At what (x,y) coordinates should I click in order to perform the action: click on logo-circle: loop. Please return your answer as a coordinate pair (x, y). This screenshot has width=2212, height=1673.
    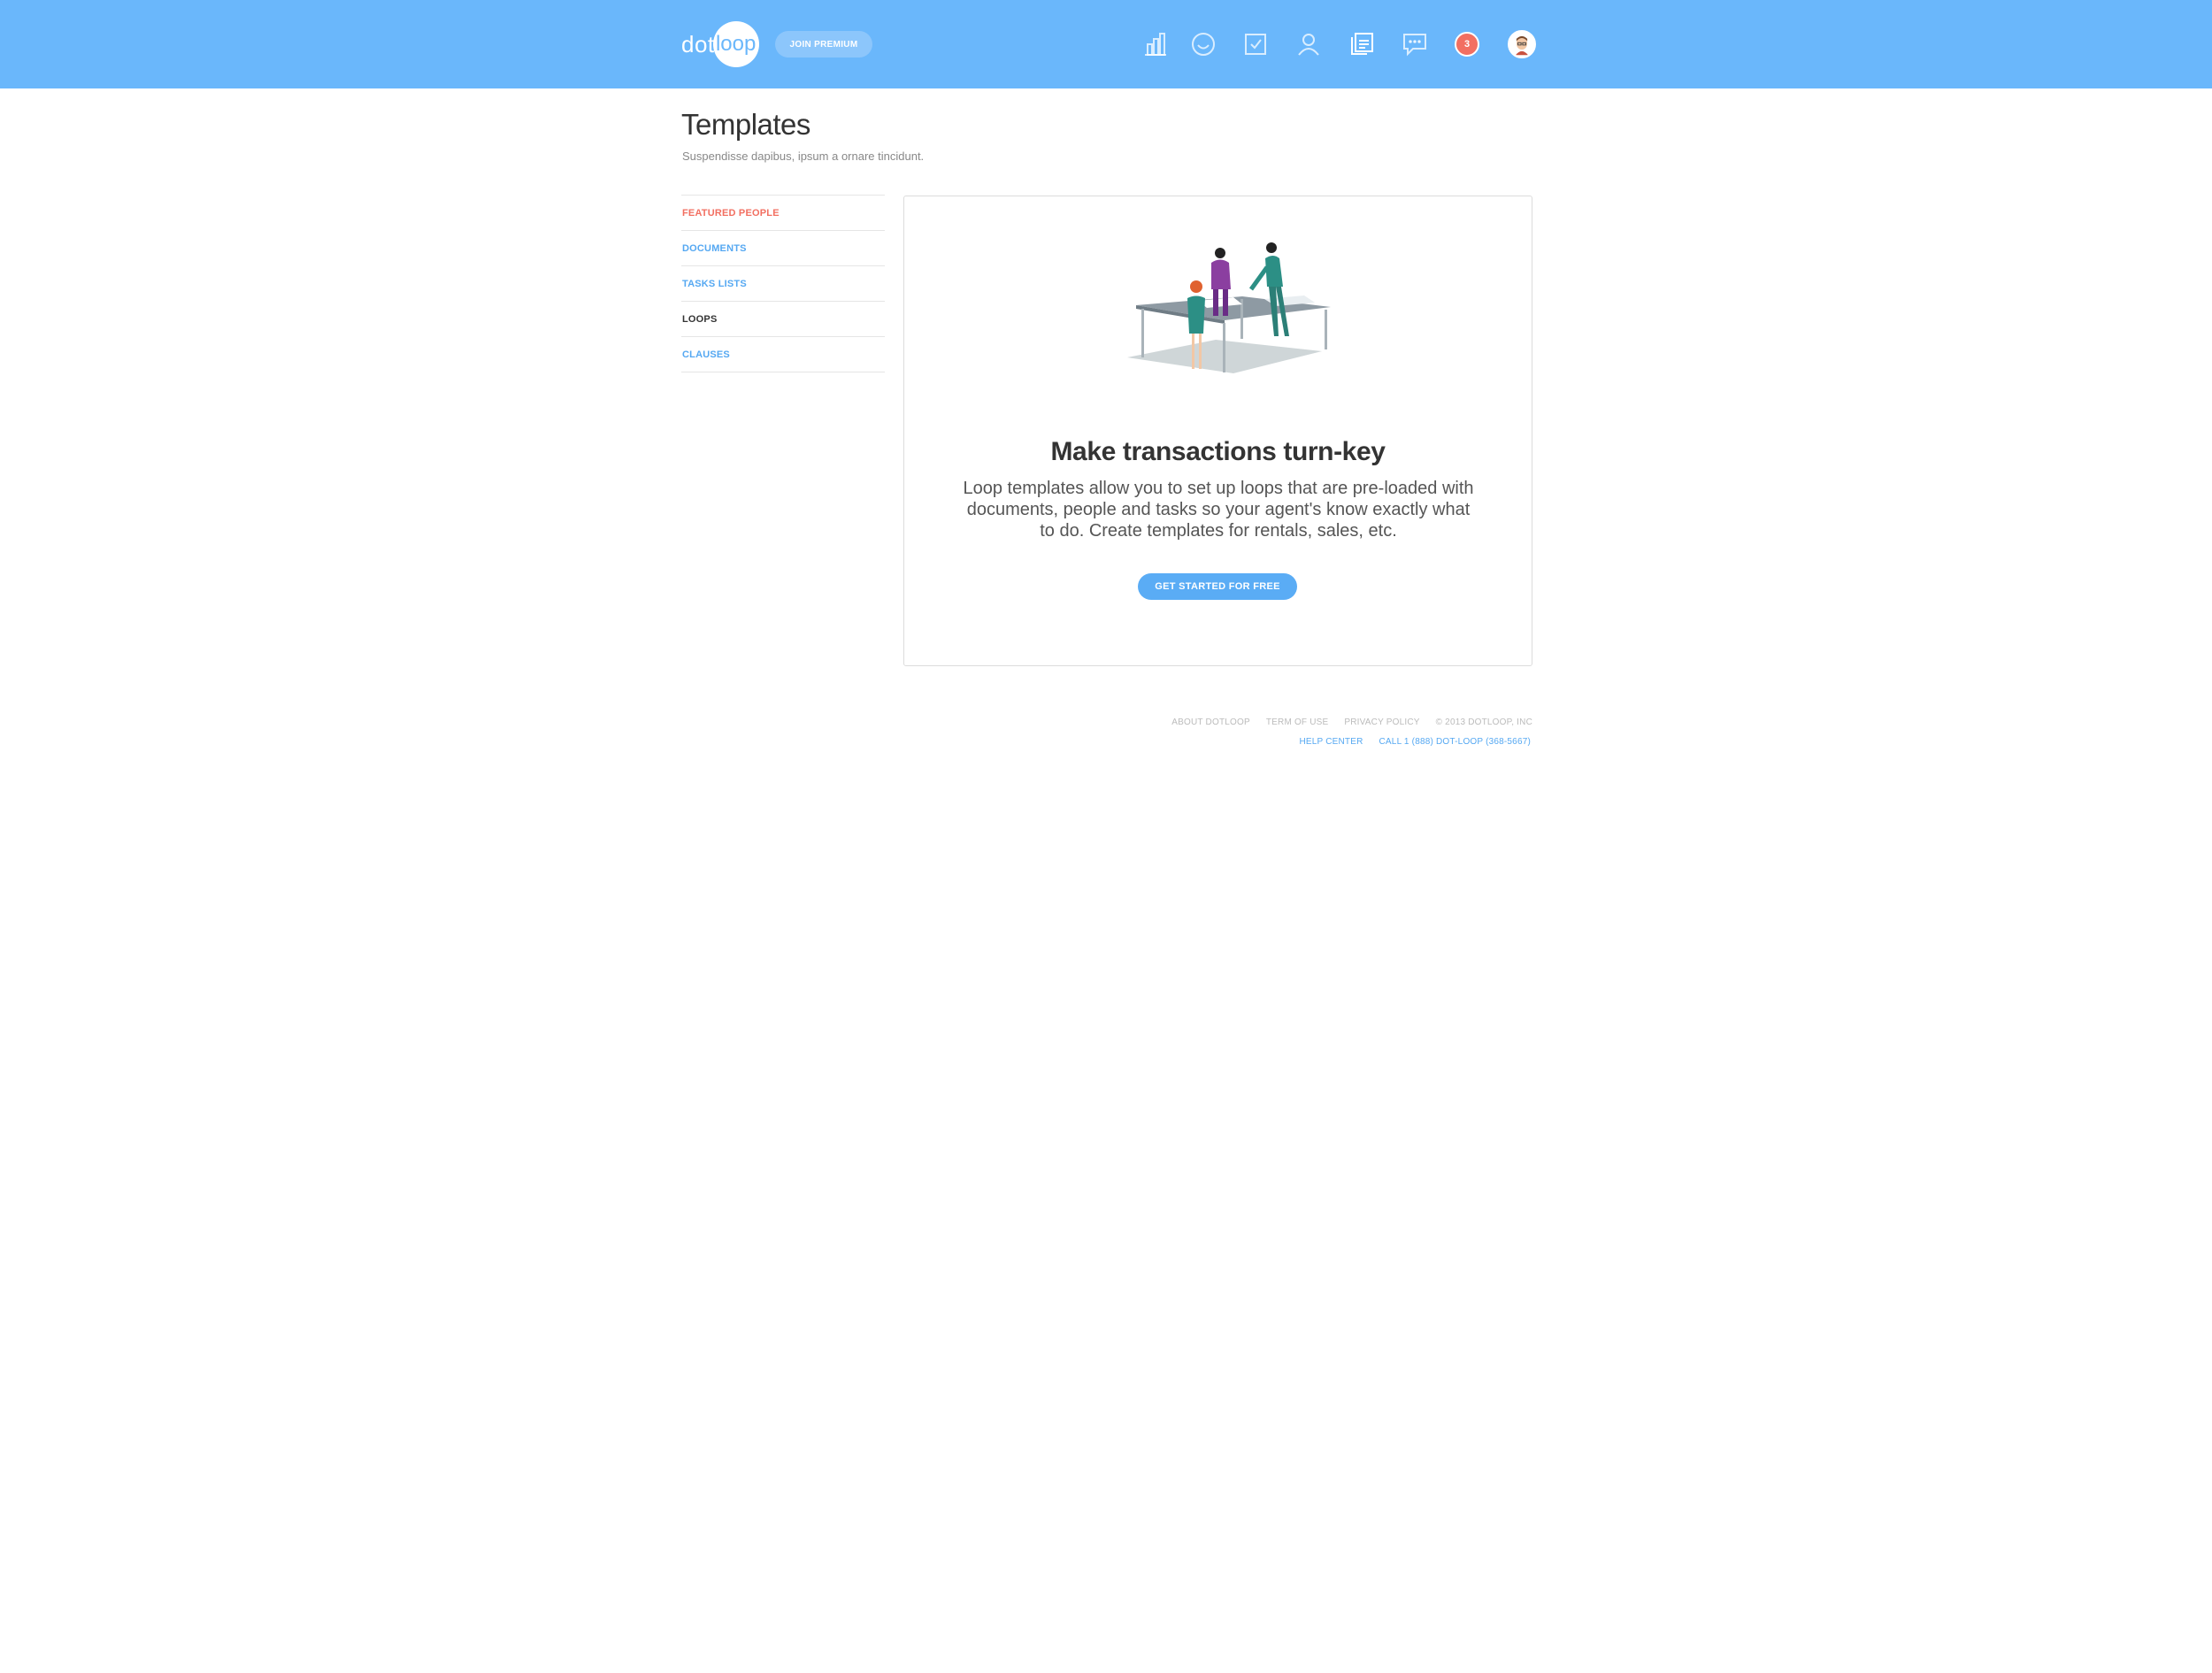
    Looking at the image, I should click on (736, 44).